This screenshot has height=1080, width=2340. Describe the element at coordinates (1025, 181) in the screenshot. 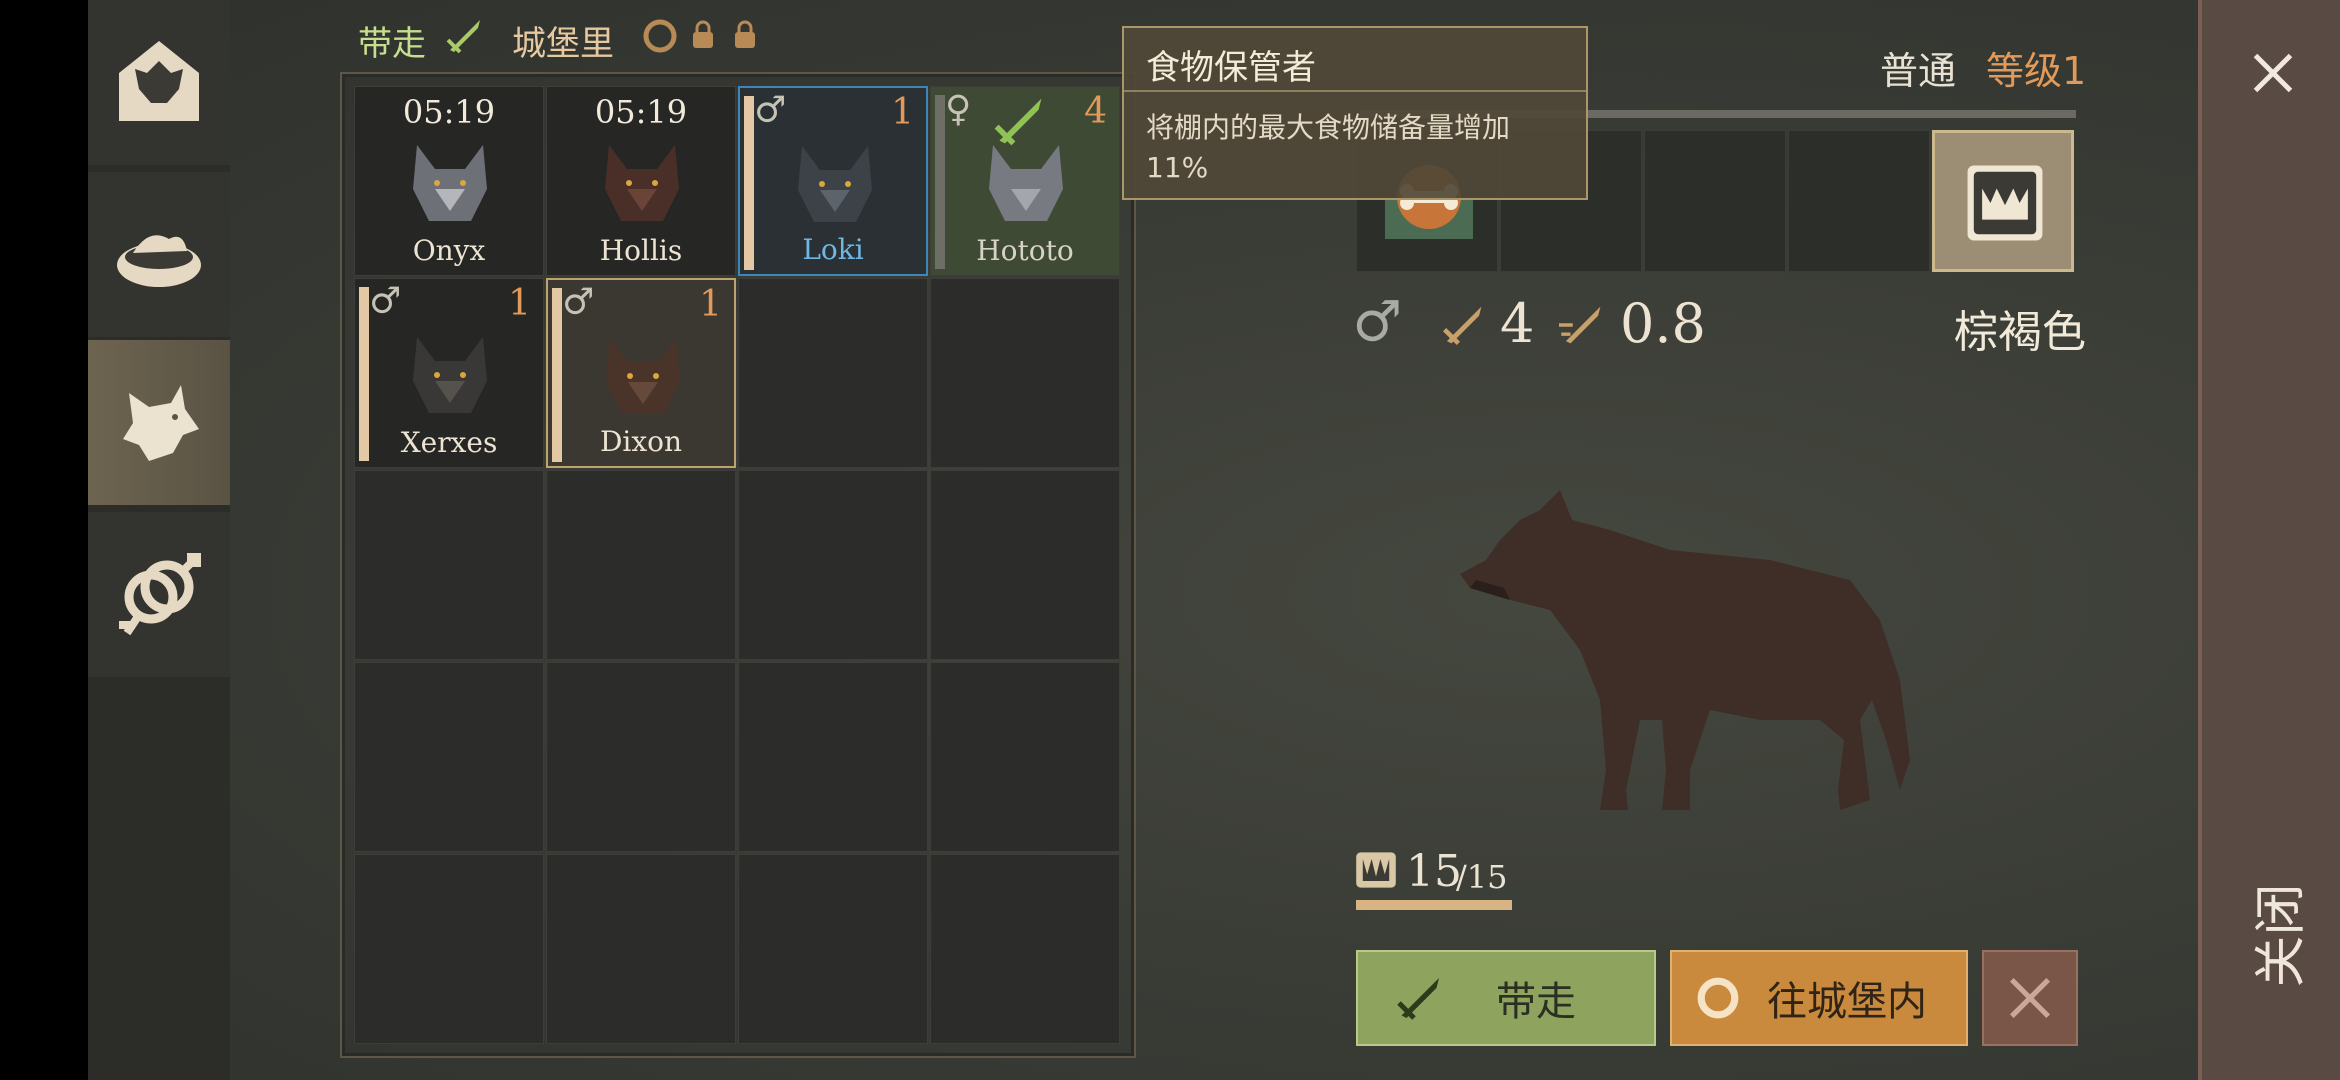

I see `wolf-slot-hototo: ♀ 4 Hototo` at that location.